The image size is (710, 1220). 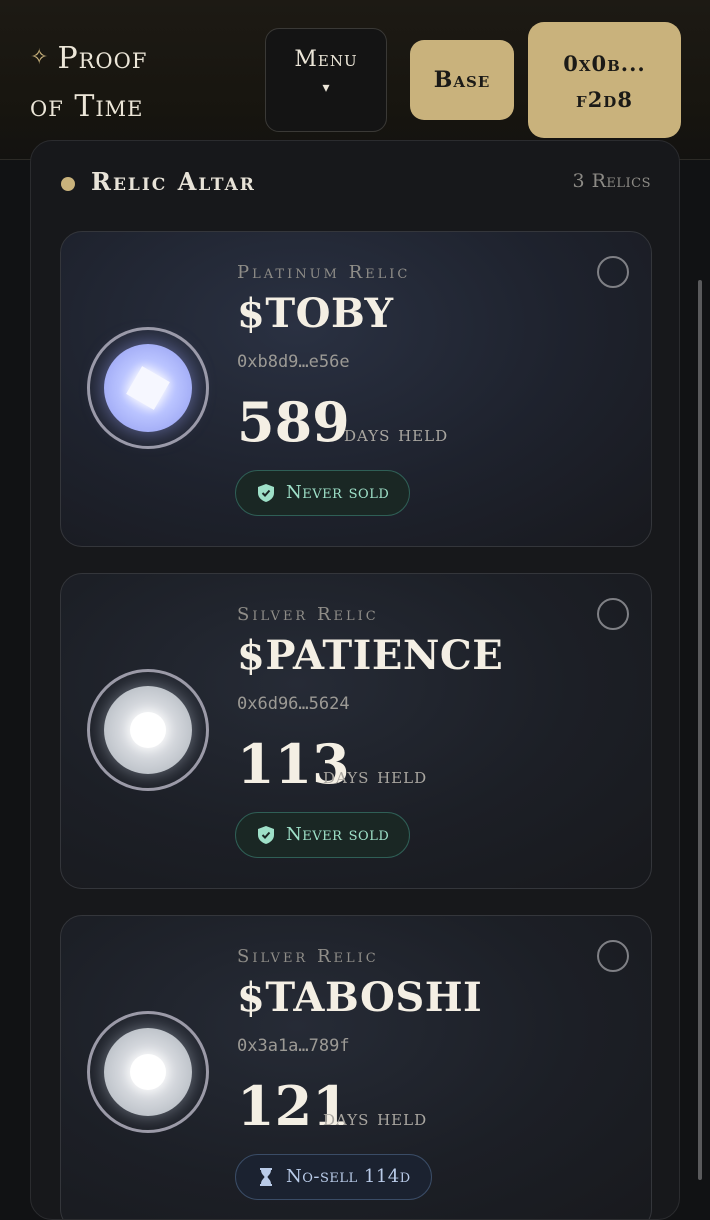 I want to click on brand-line-1: Proof, so click(x=102, y=58).